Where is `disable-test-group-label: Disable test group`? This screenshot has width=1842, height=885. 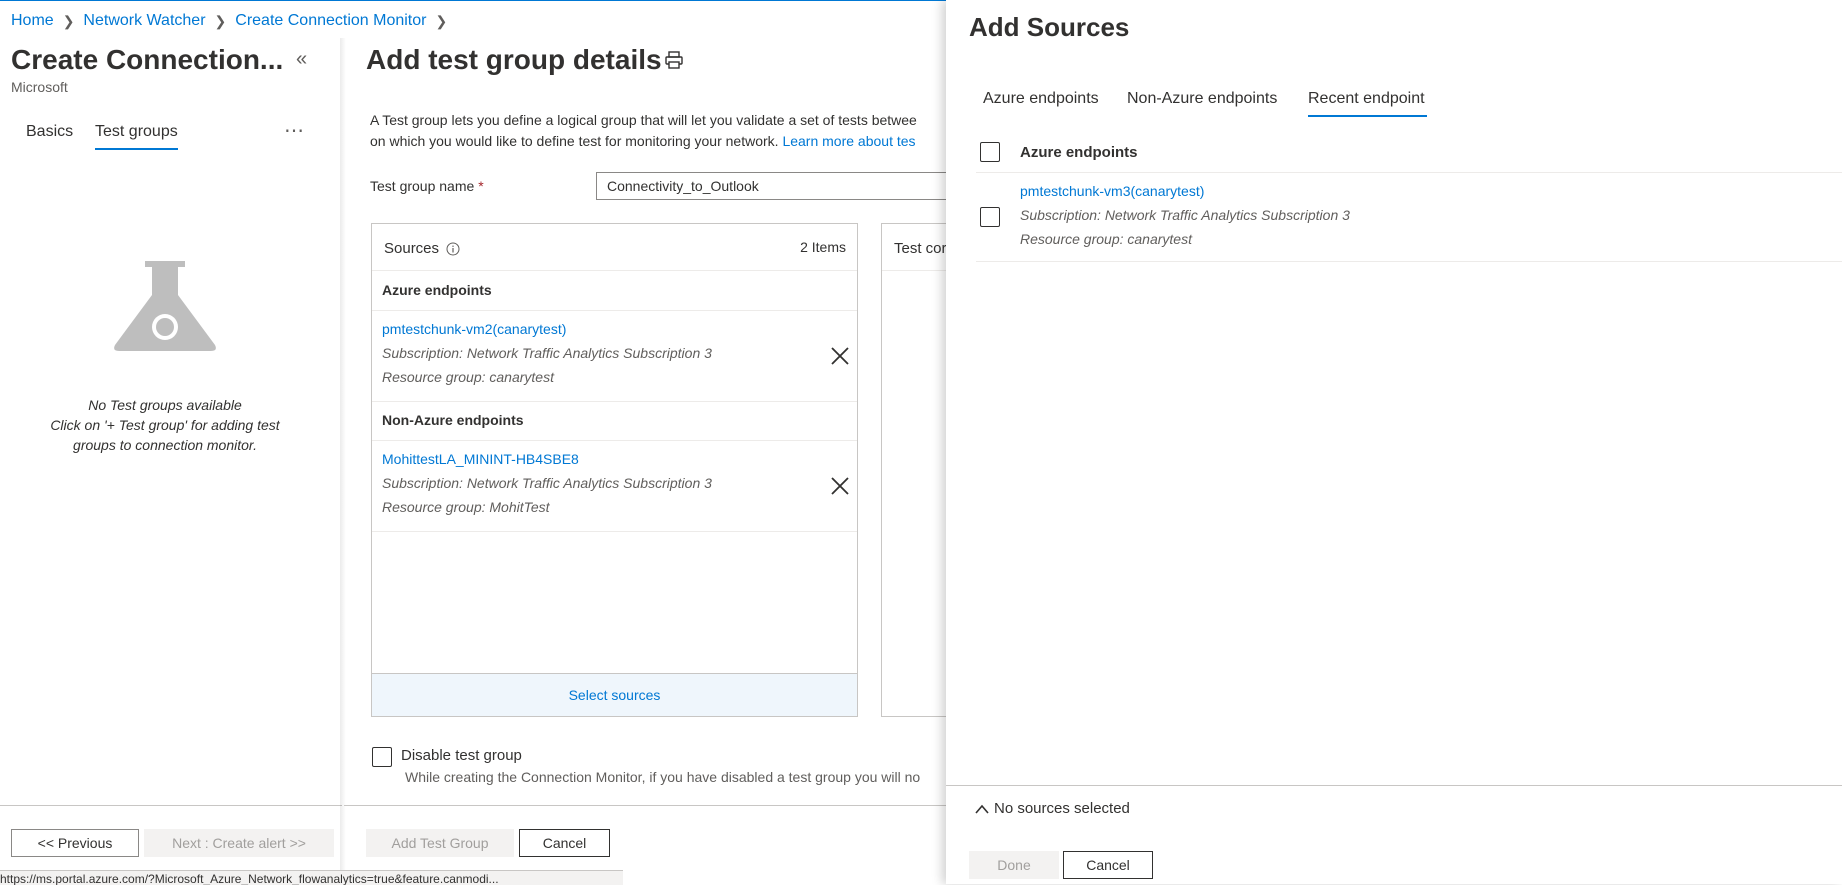
disable-test-group-label: Disable test group is located at coordinates (461, 755).